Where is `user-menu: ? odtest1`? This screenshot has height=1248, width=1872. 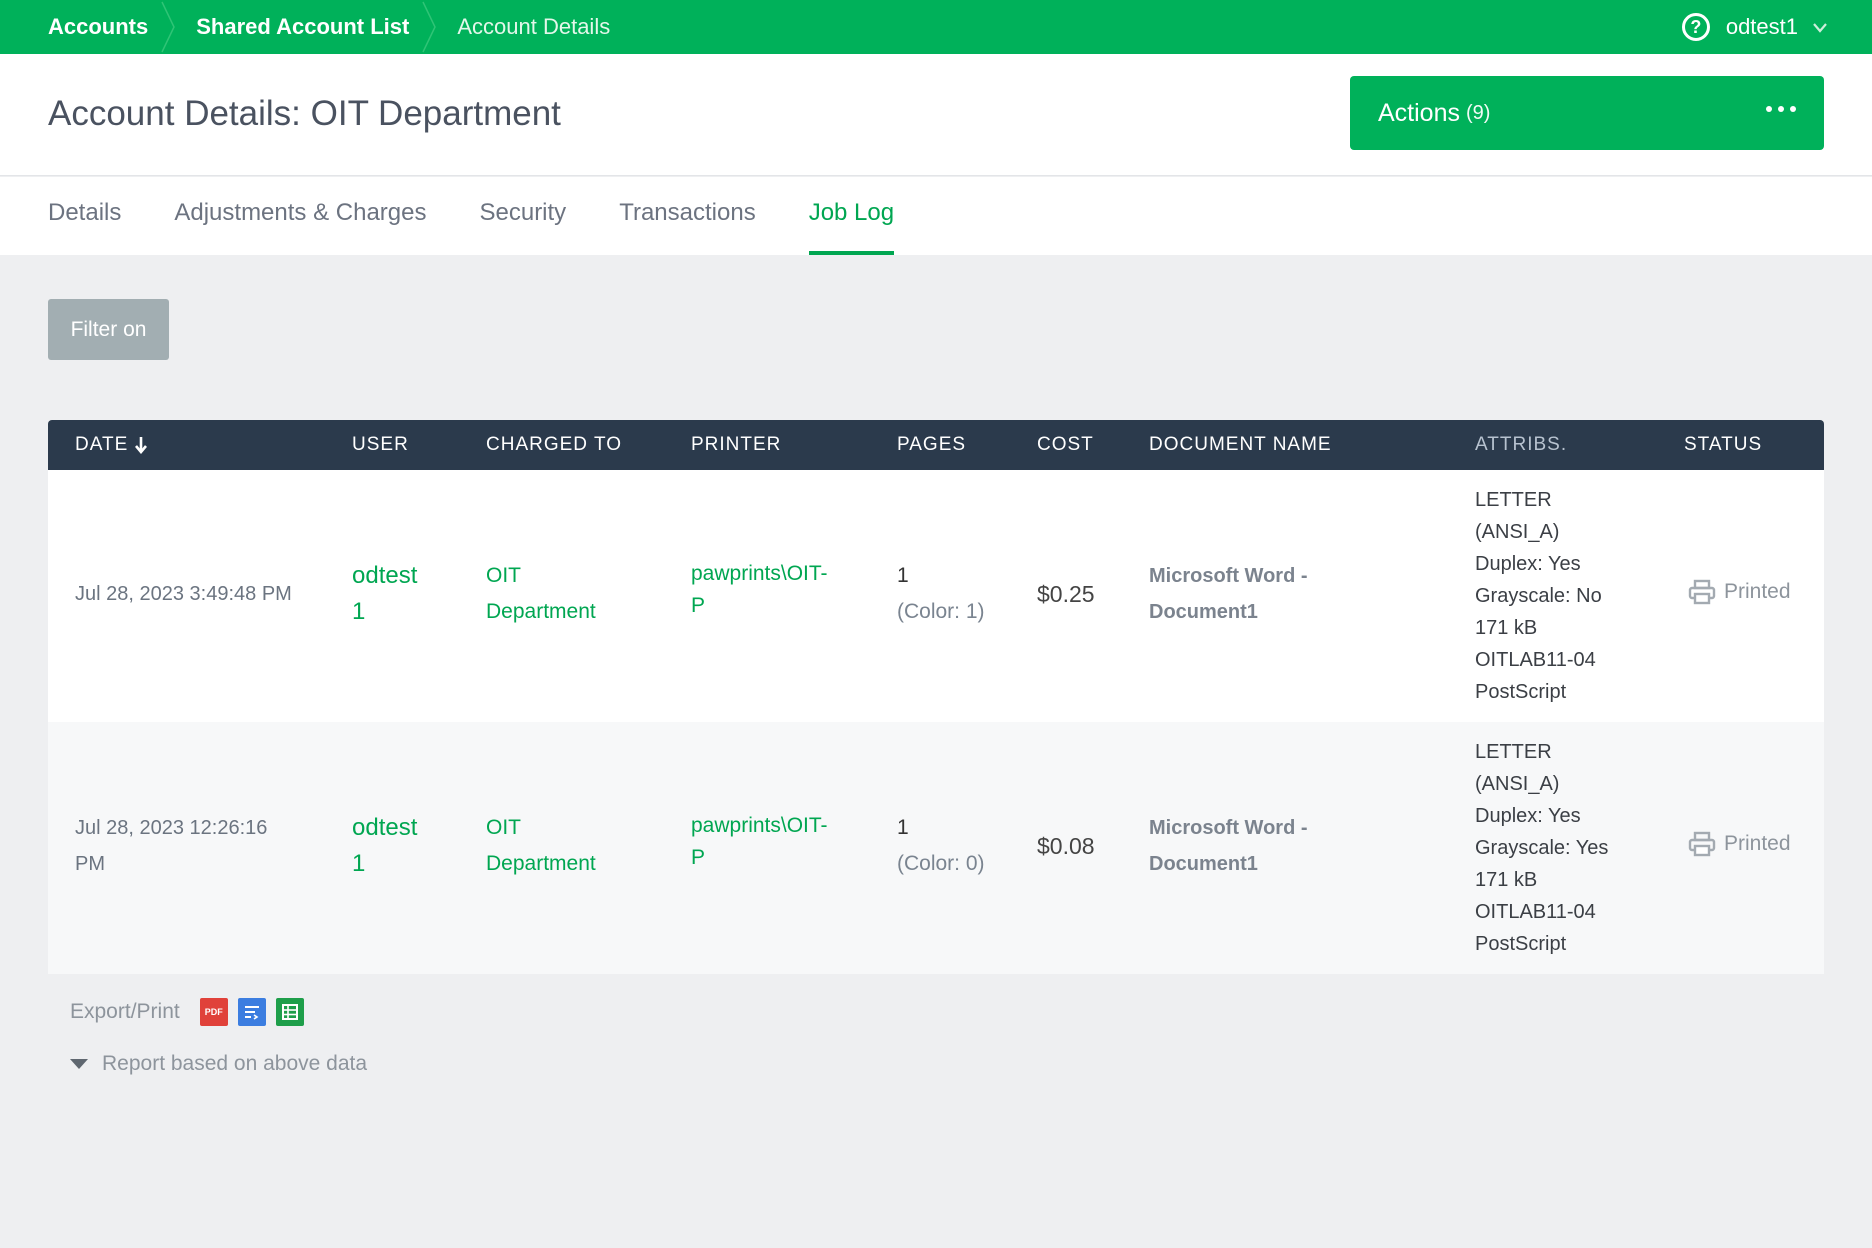
user-menu: ? odtest1 is located at coordinates (1754, 27).